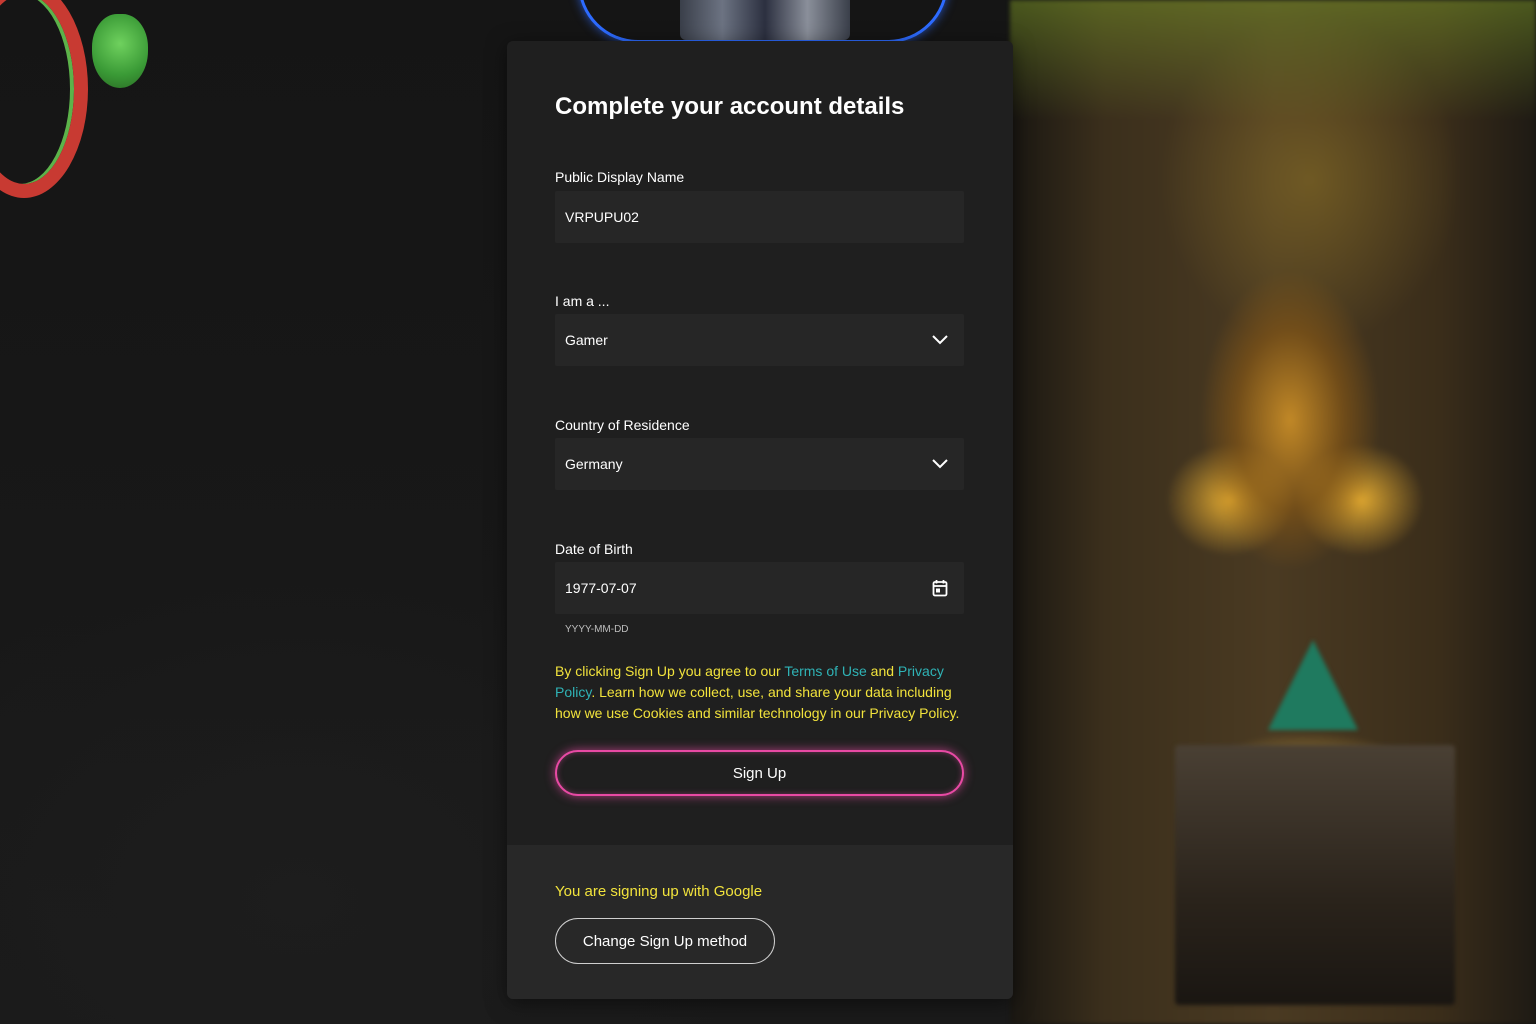 The width and height of the screenshot is (1536, 1024). Describe the element at coordinates (730, 106) in the screenshot. I see `page-title: Complete your account details` at that location.